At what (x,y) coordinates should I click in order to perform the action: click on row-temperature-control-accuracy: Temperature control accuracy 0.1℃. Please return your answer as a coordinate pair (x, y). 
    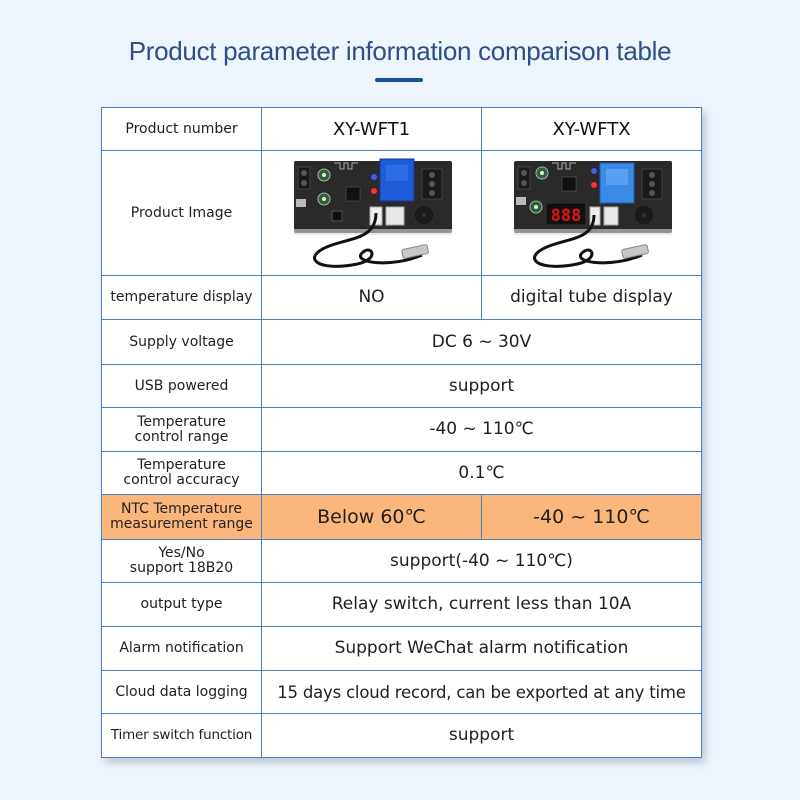
    Looking at the image, I should click on (401, 473).